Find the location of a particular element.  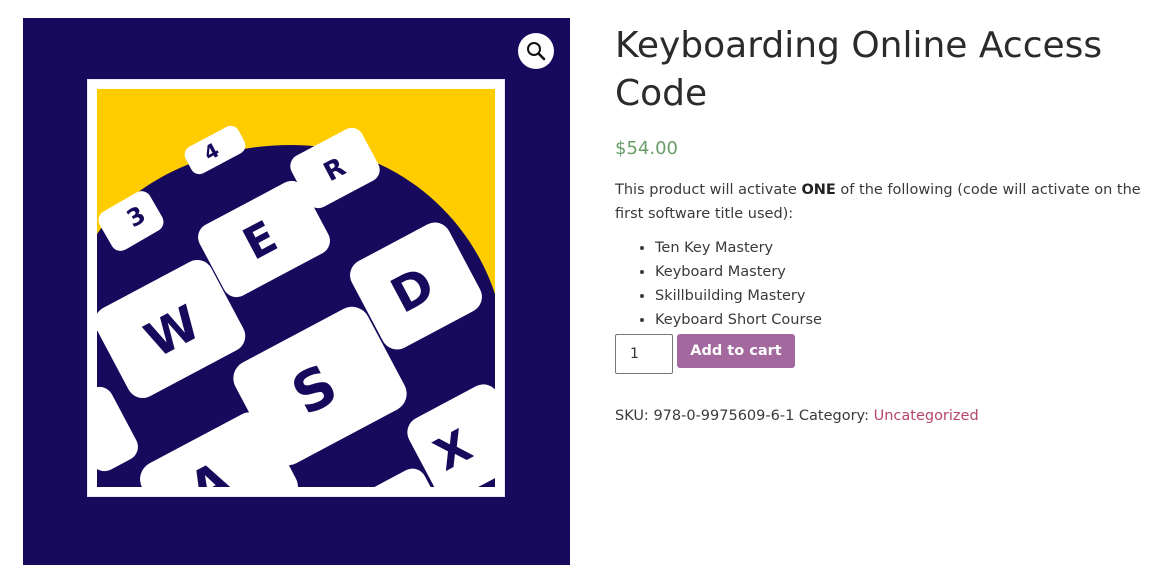

list-item: Ten Key Mastery is located at coordinates (909, 248).